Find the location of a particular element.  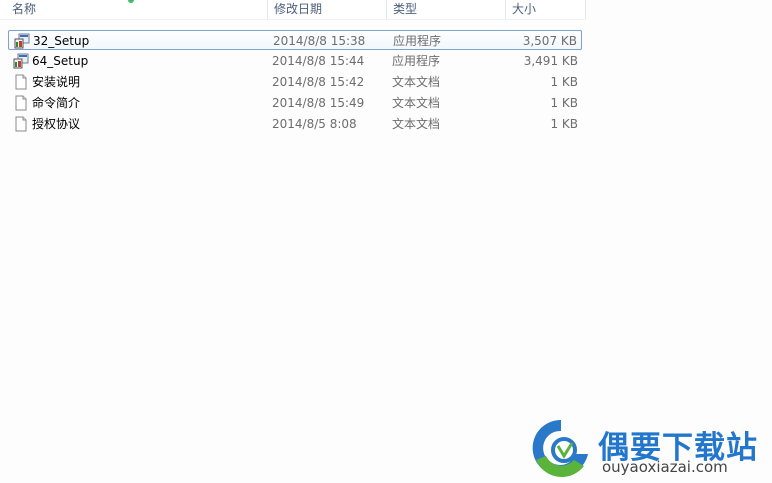

site-logo-icon is located at coordinates (561, 449).